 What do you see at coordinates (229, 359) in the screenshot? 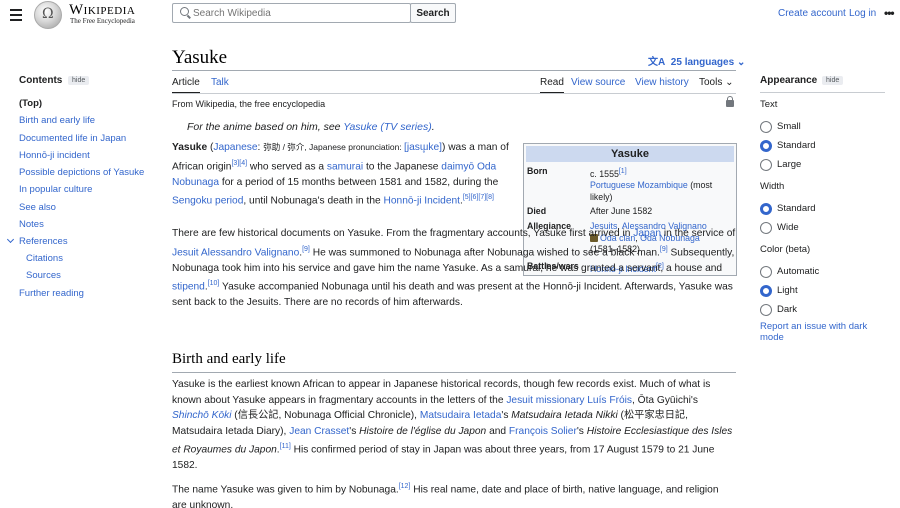
I see `section-heading: Birth and early life` at bounding box center [229, 359].